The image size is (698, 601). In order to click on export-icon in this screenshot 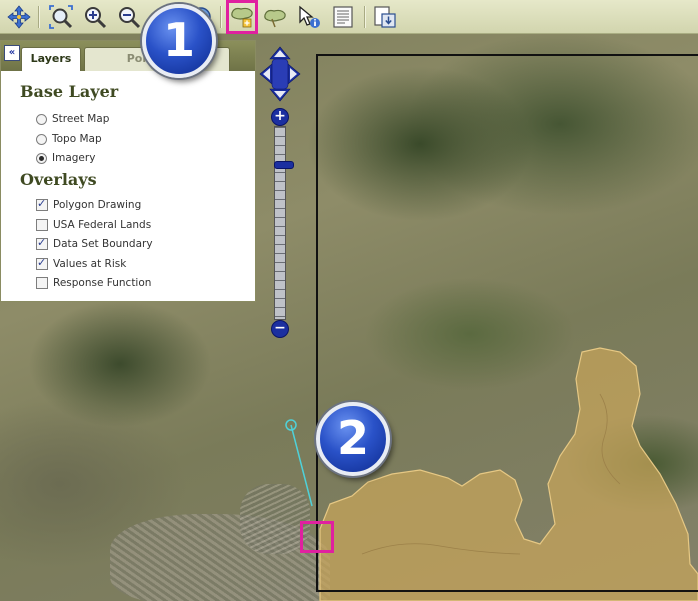, I will do `click(385, 17)`.